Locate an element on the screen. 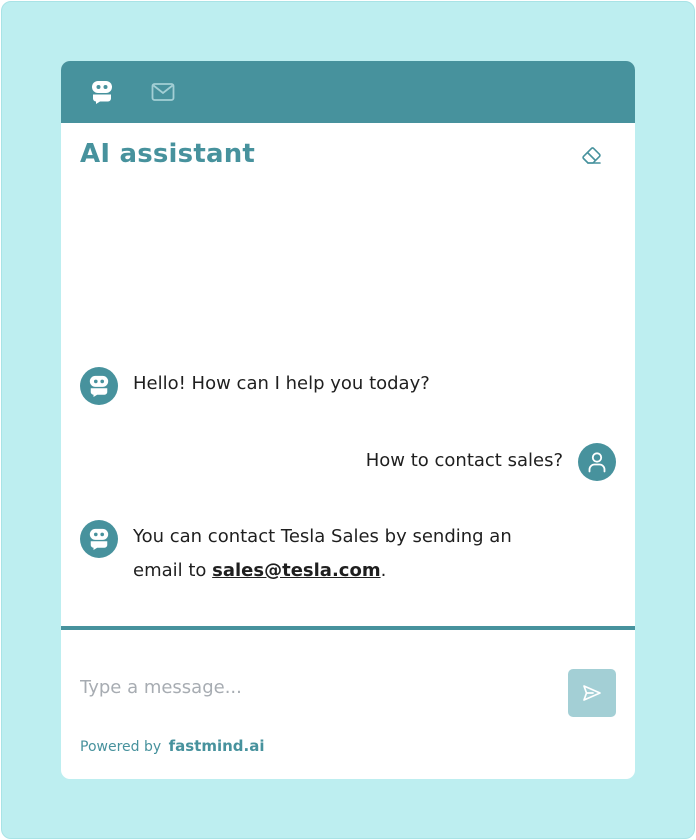  chat-title: AI assistant is located at coordinates (168, 154).